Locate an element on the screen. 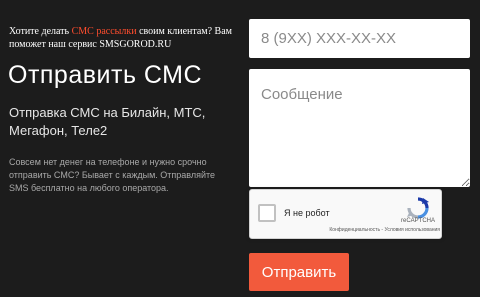  recaptcha-terms-link: Условия использования is located at coordinates (413, 230).